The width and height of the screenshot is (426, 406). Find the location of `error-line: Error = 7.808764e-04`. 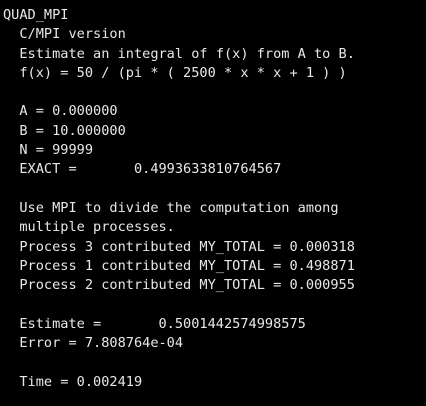

error-line: Error = 7.808764e-04 is located at coordinates (93, 343).